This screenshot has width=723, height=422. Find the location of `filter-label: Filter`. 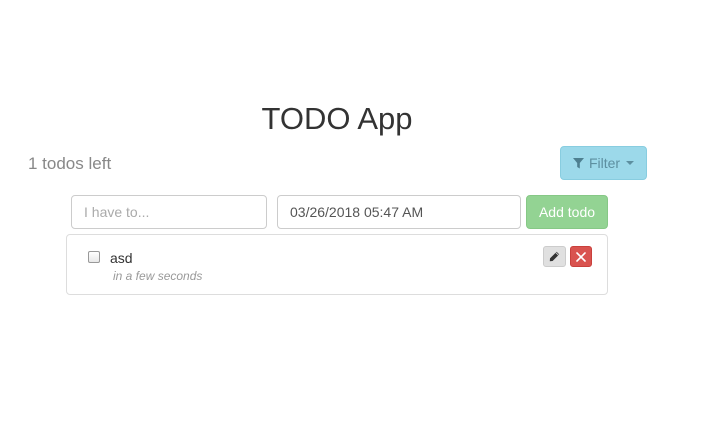

filter-label: Filter is located at coordinates (604, 163).